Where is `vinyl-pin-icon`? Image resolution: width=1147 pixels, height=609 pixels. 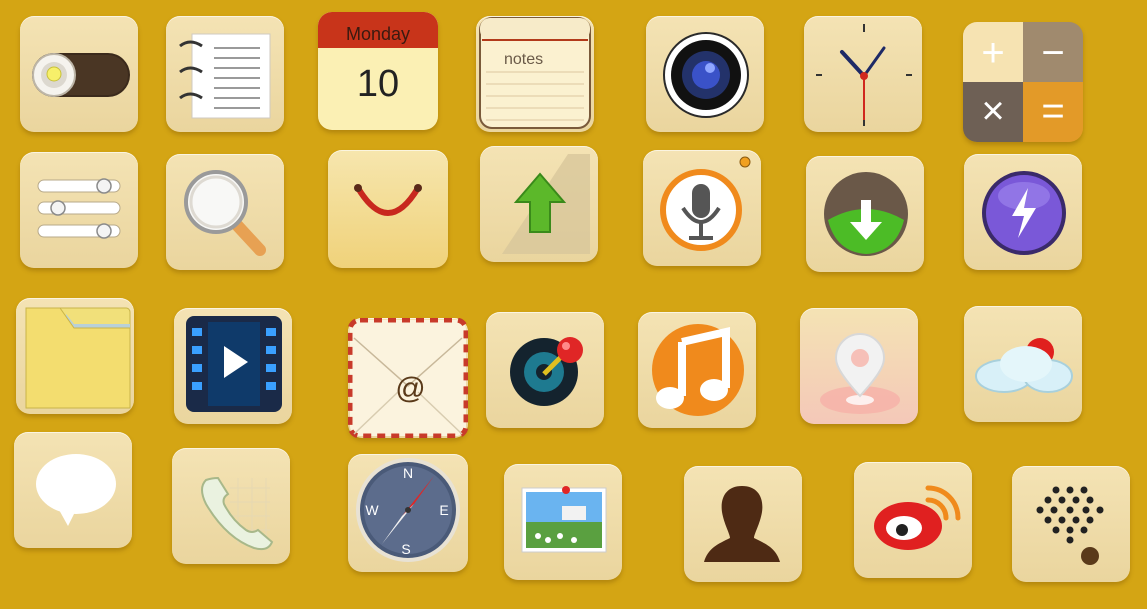 vinyl-pin-icon is located at coordinates (546, 371).